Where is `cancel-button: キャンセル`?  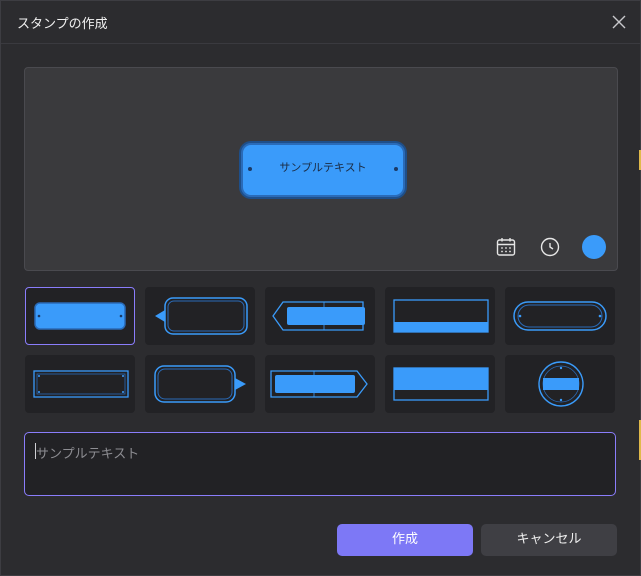 cancel-button: キャンセル is located at coordinates (549, 540).